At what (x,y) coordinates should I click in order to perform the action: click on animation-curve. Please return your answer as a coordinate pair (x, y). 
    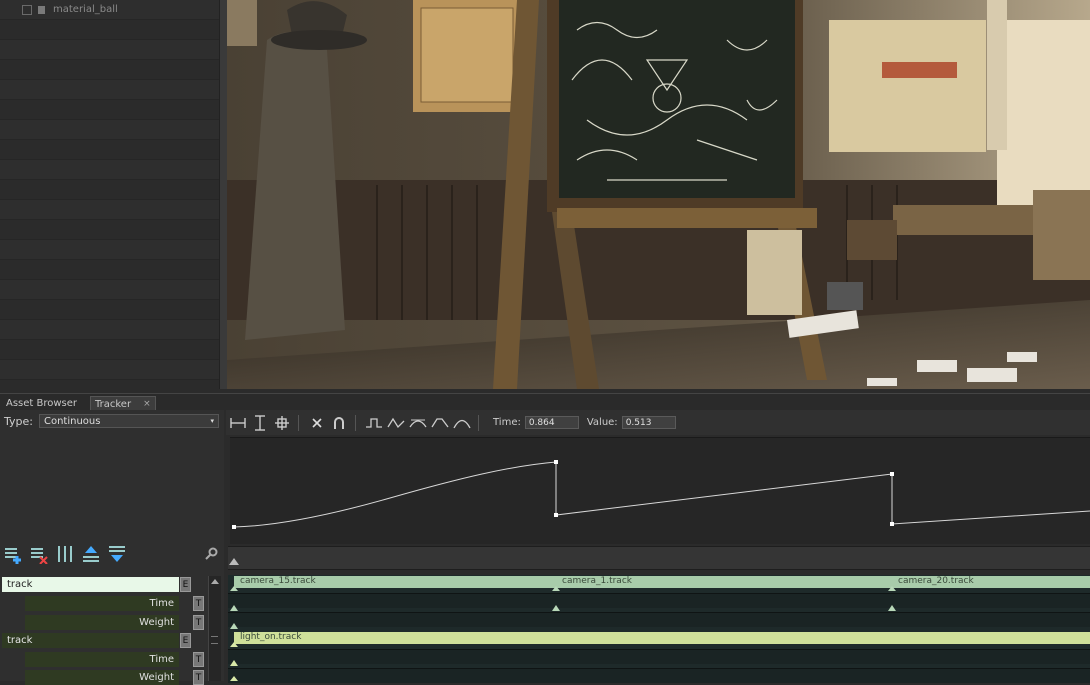
    Looking at the image, I should click on (661, 494).